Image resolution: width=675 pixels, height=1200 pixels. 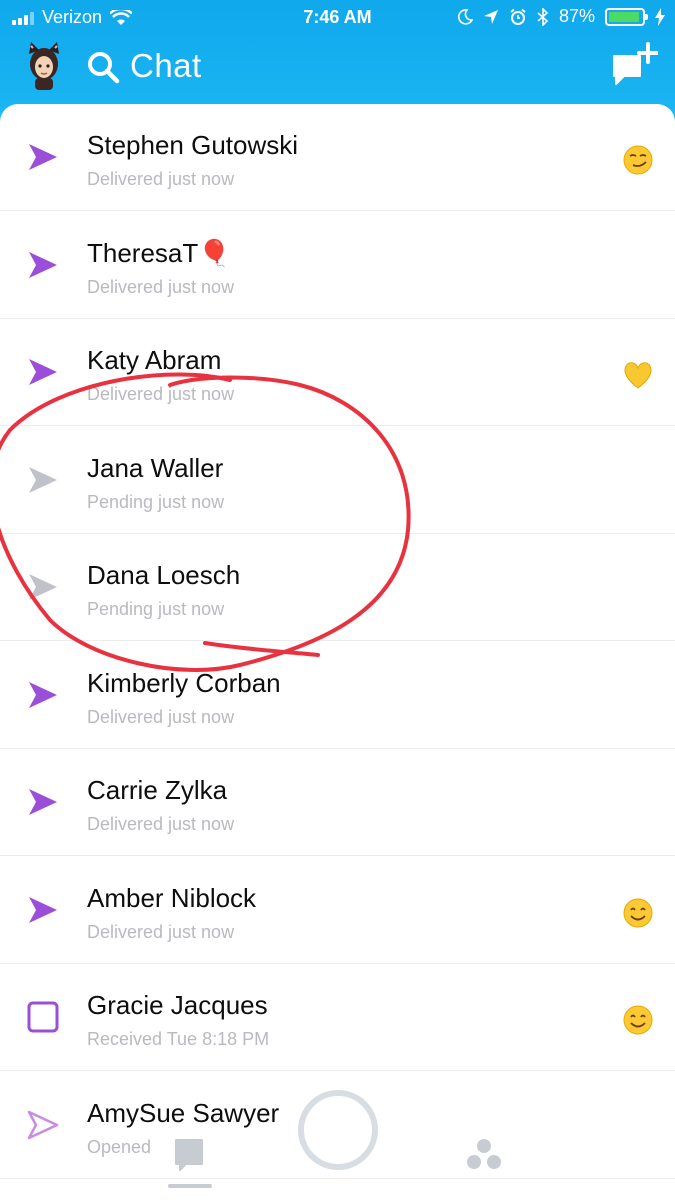 I want to click on received-square-icon, so click(x=43, y=1017).